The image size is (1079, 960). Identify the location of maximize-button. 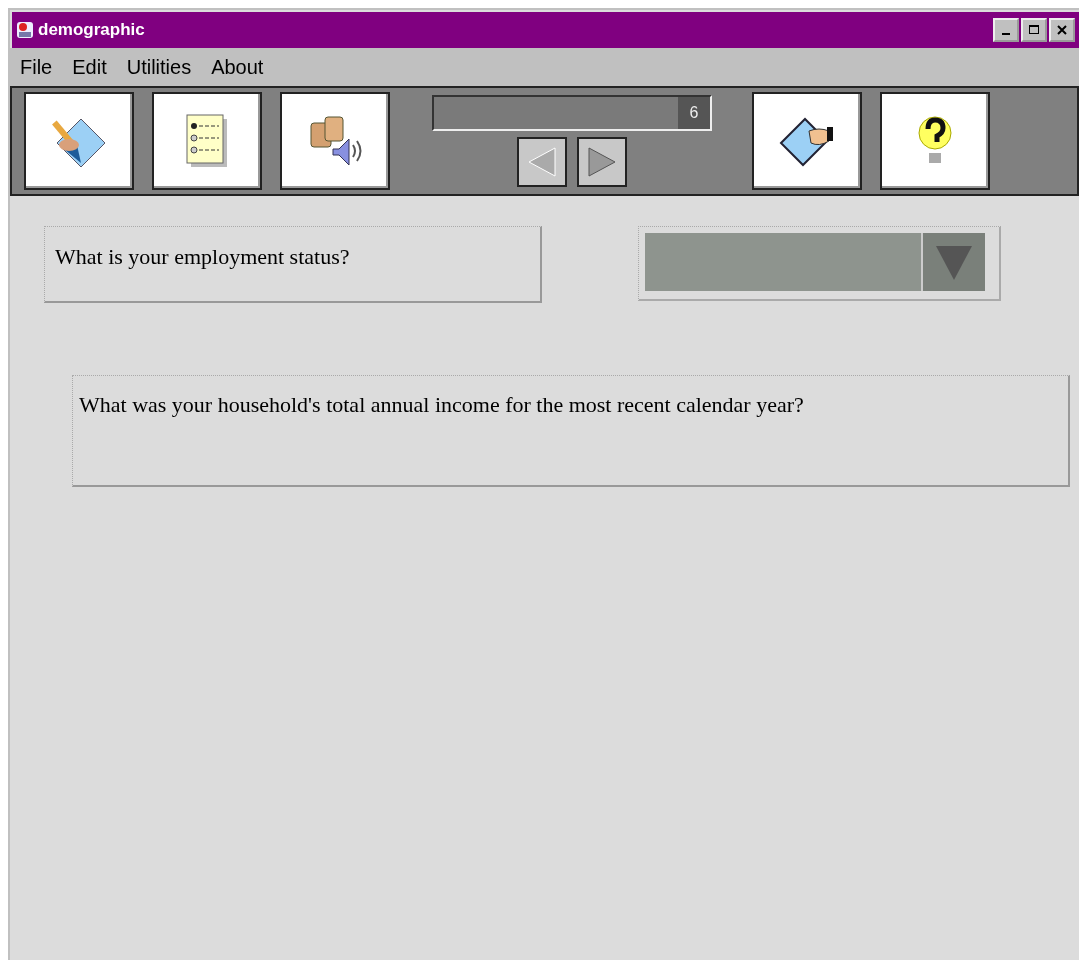
(1034, 30).